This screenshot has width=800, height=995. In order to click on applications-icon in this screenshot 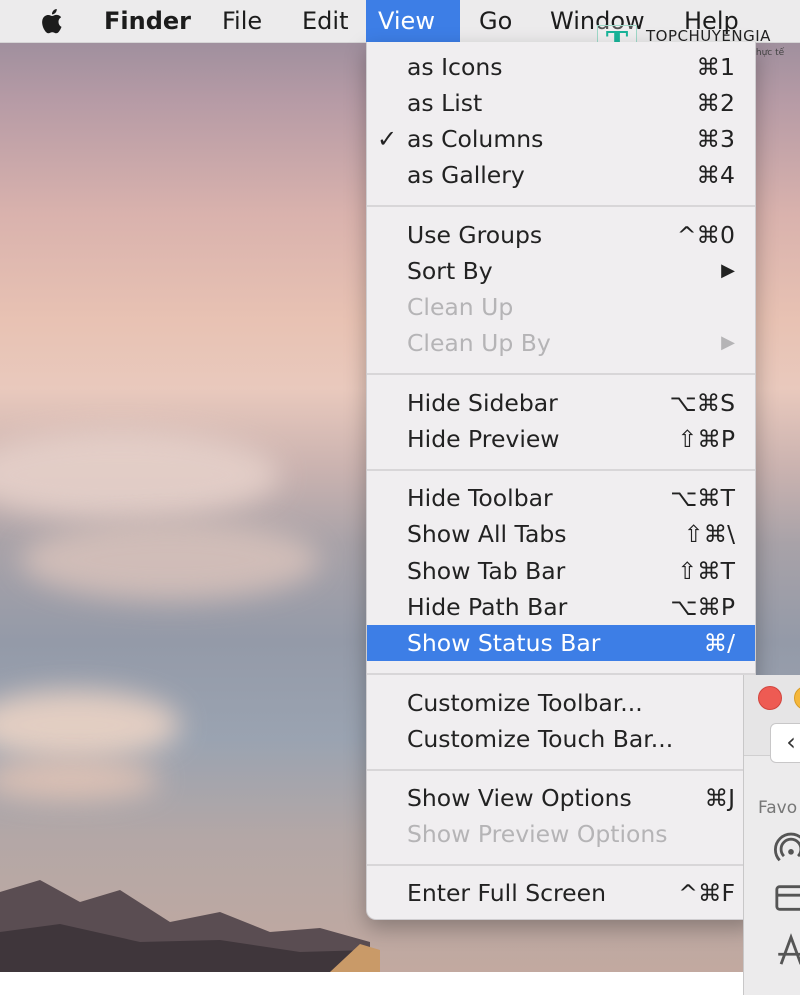, I will do `click(787, 950)`.